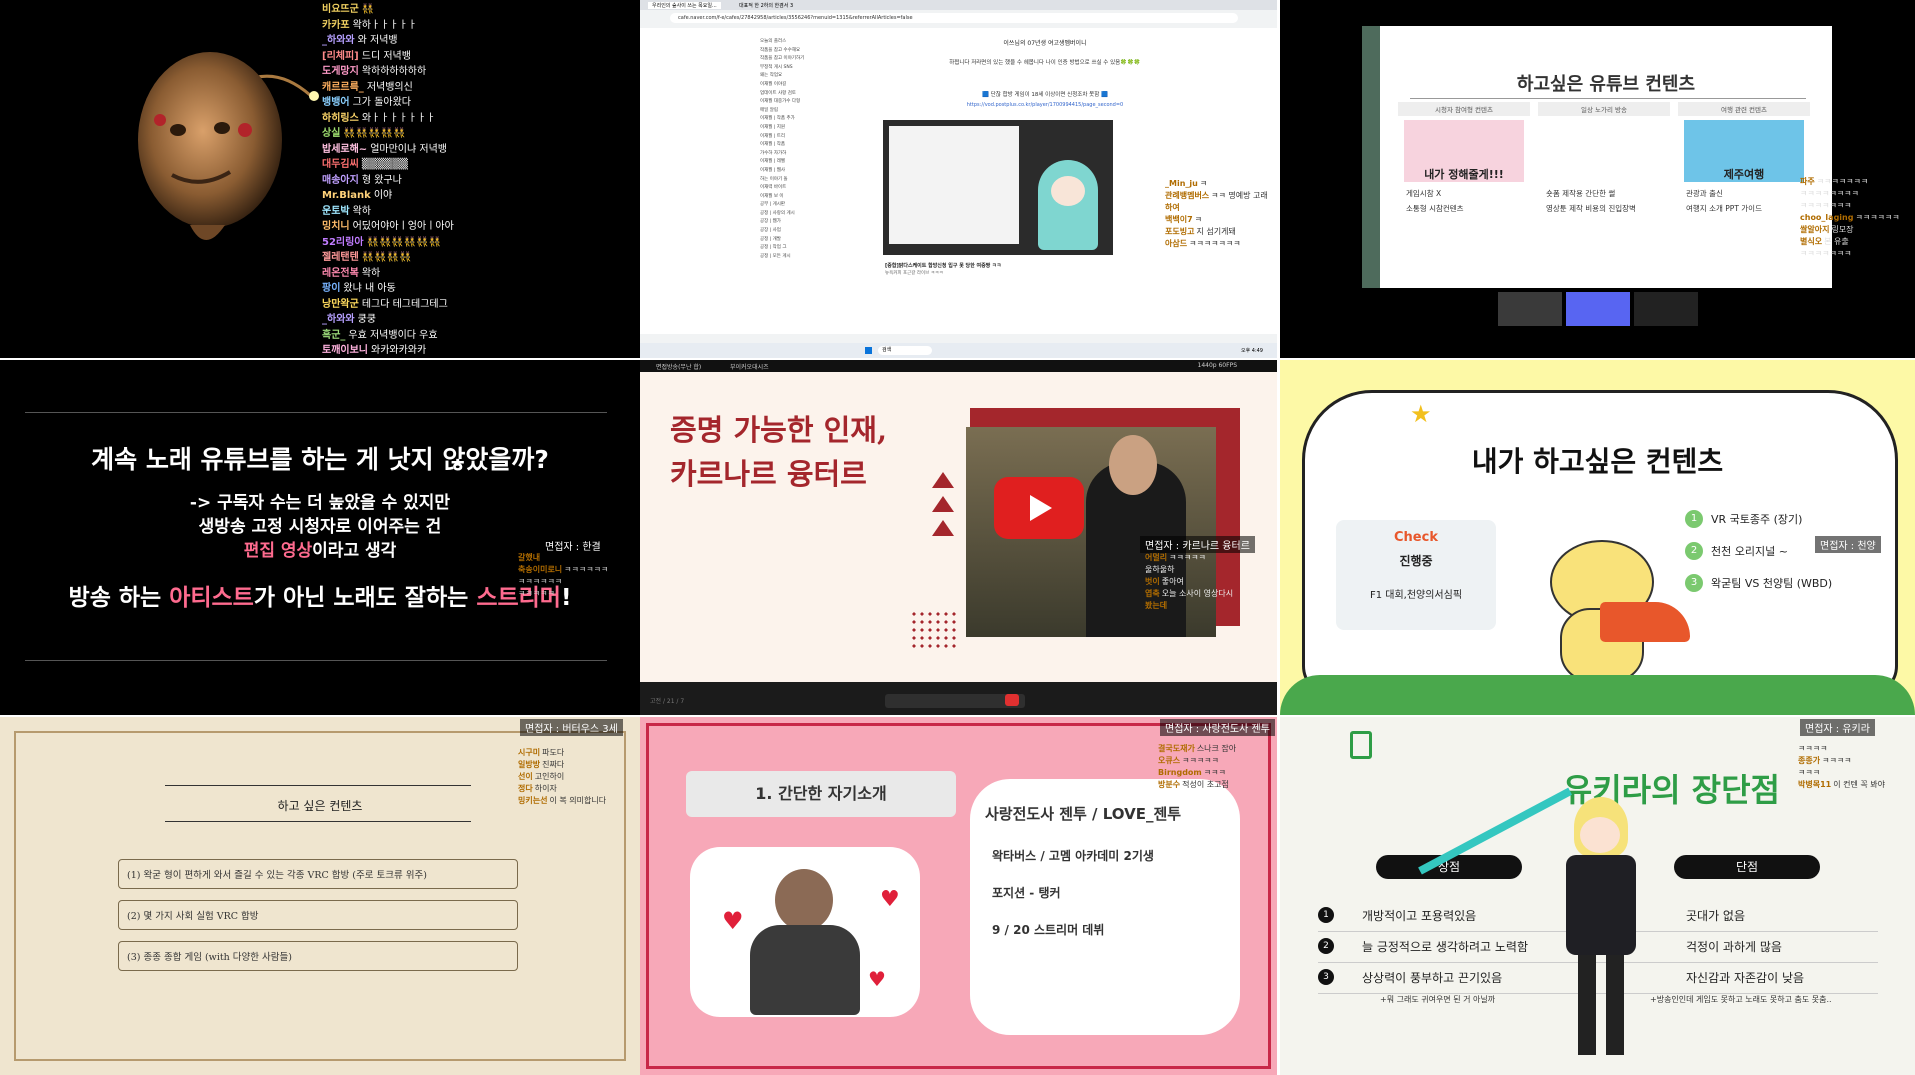  I want to click on sidebar-item: 부정적 게시 SNS, so click(810, 68).